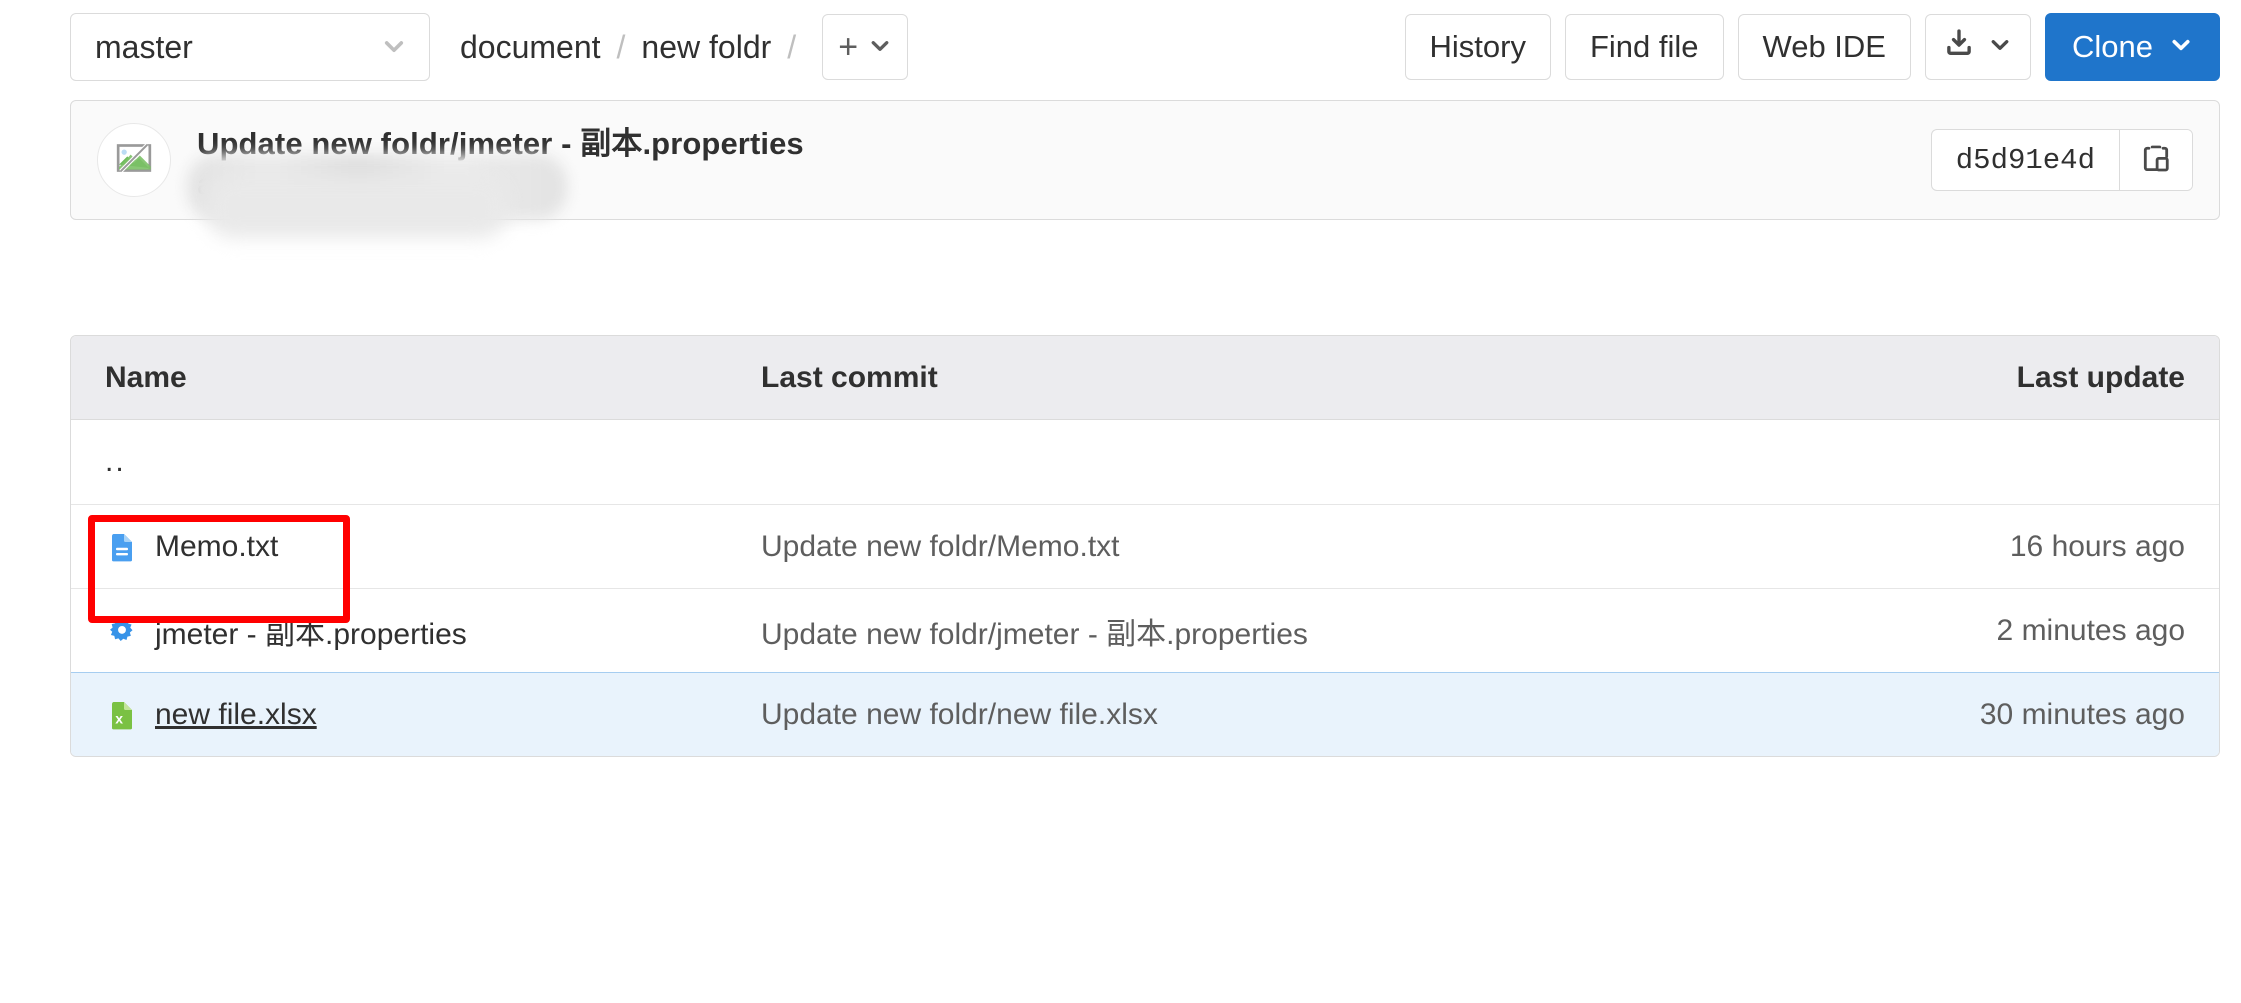 Image resolution: width=2241 pixels, height=1003 pixels. What do you see at coordinates (865, 47) in the screenshot?
I see `add-to-tree-button: +` at bounding box center [865, 47].